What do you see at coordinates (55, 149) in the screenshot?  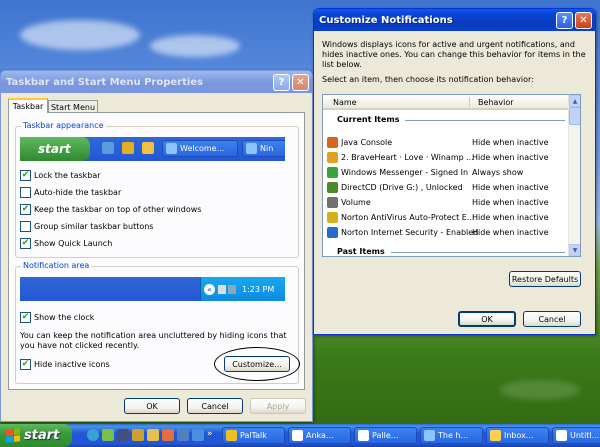 I see `preview-start-button: start` at bounding box center [55, 149].